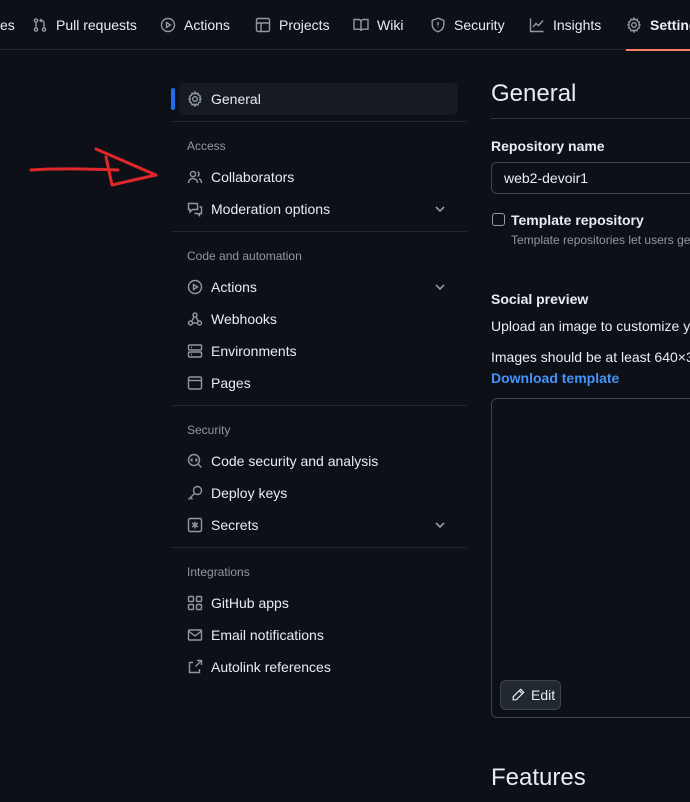 The width and height of the screenshot is (690, 802). I want to click on group-title-code-automation: Code and automation, so click(244, 256).